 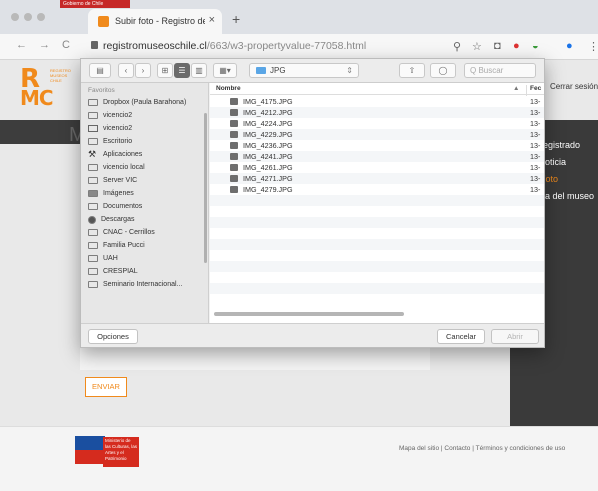 What do you see at coordinates (560, 145) in the screenshot?
I see `sidebar-link-registrado: registrado` at bounding box center [560, 145].